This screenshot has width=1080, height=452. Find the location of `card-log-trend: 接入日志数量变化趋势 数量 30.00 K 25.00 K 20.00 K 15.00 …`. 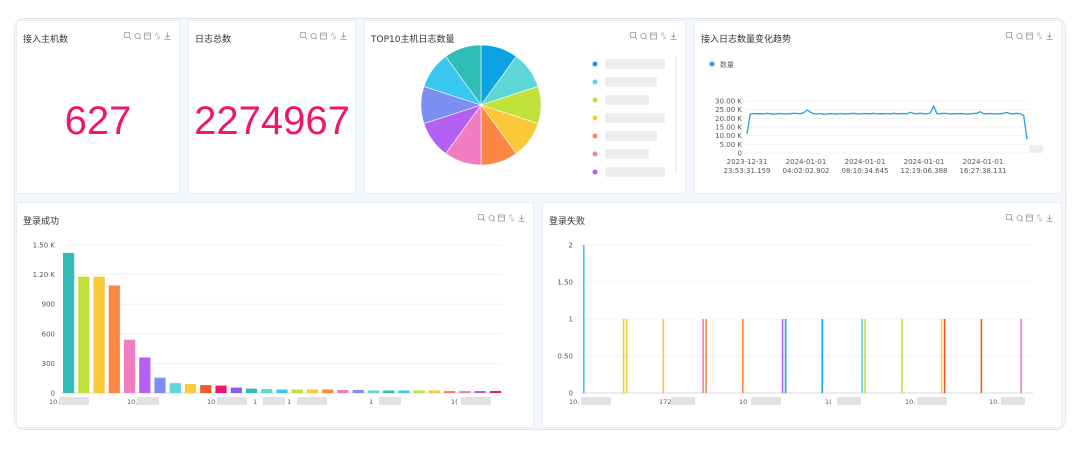

card-log-trend: 接入日志数量变化趋势 数量 30.00 K 25.00 K 20.00 K 15.00 … is located at coordinates (878, 107).